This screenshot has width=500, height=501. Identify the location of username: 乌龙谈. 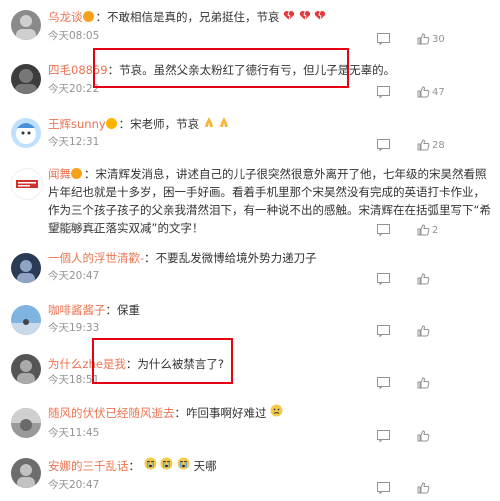
(65, 17).